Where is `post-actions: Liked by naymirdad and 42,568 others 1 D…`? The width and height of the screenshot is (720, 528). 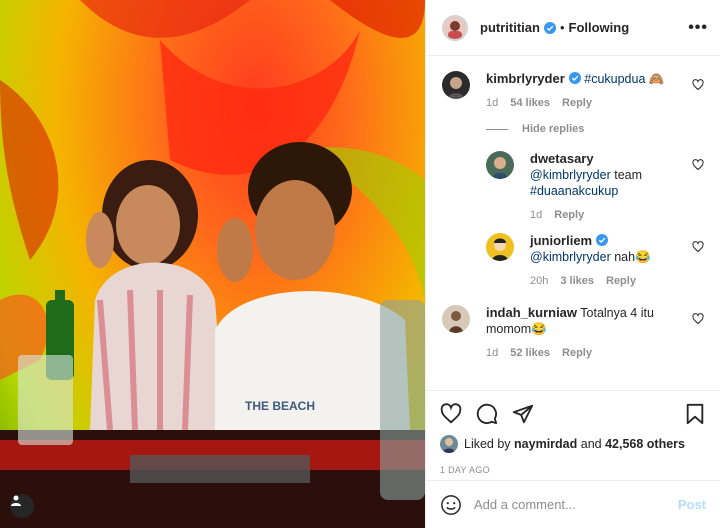
post-actions: Liked by naymirdad and 42,568 others 1 D… is located at coordinates (573, 432).